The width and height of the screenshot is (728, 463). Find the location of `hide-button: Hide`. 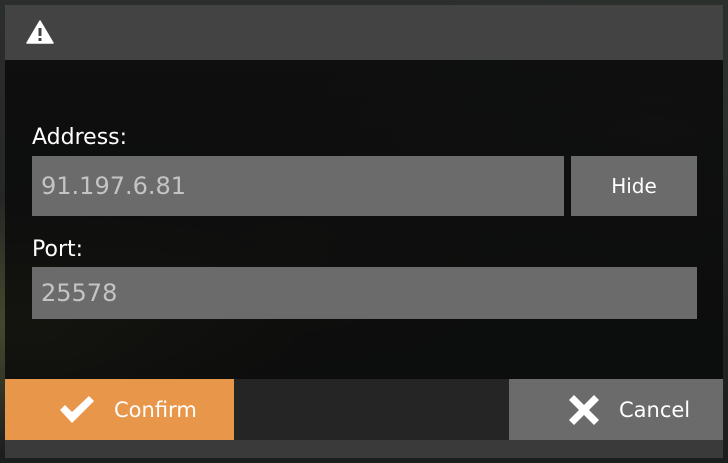

hide-button: Hide is located at coordinates (634, 186).